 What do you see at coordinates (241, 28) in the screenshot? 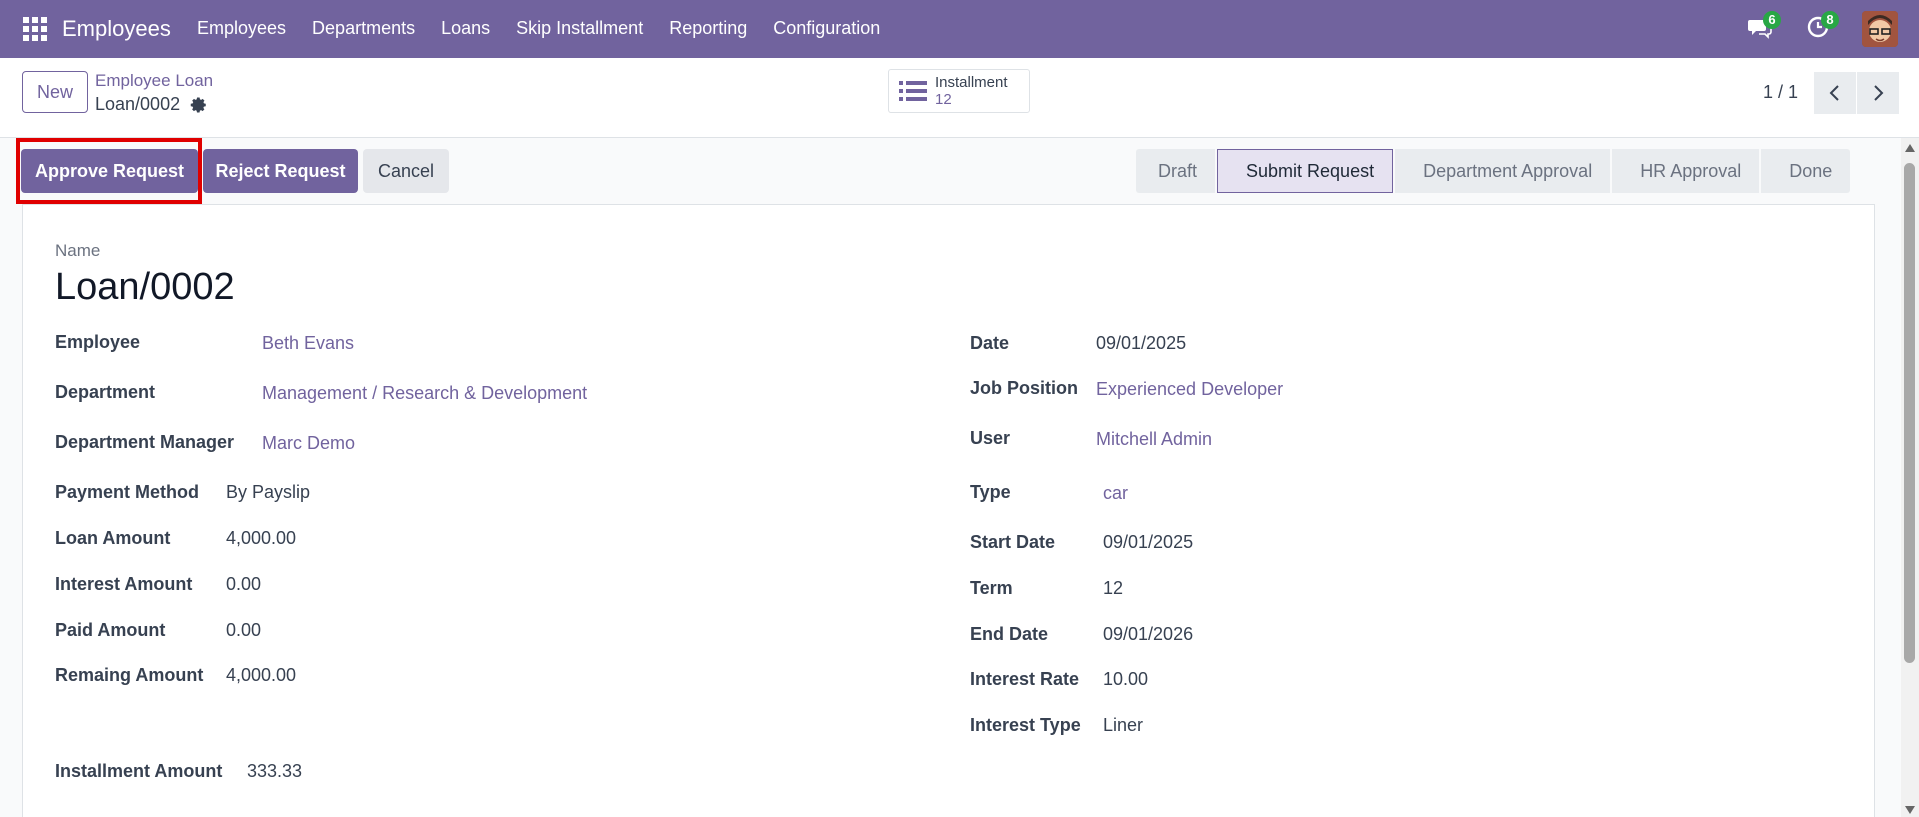
I see `menu-employees: Employees` at bounding box center [241, 28].